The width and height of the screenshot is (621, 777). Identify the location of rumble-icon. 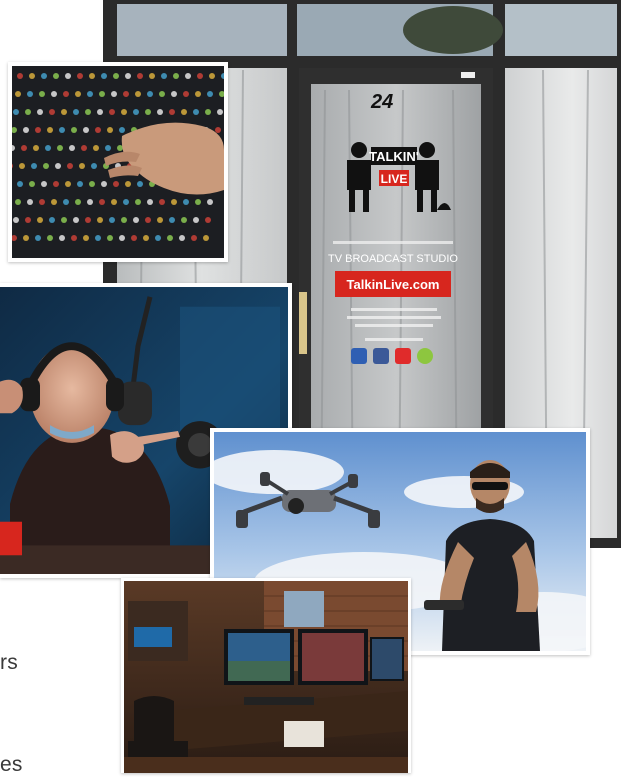
(425, 356).